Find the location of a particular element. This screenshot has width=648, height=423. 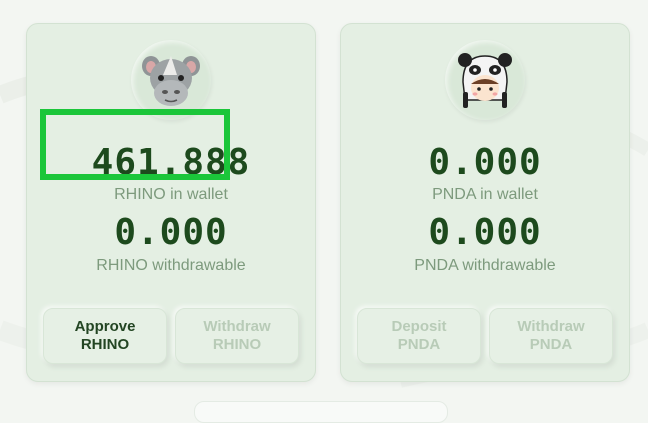

rhino-wallet-label: RHINO in wallet is located at coordinates (171, 194).